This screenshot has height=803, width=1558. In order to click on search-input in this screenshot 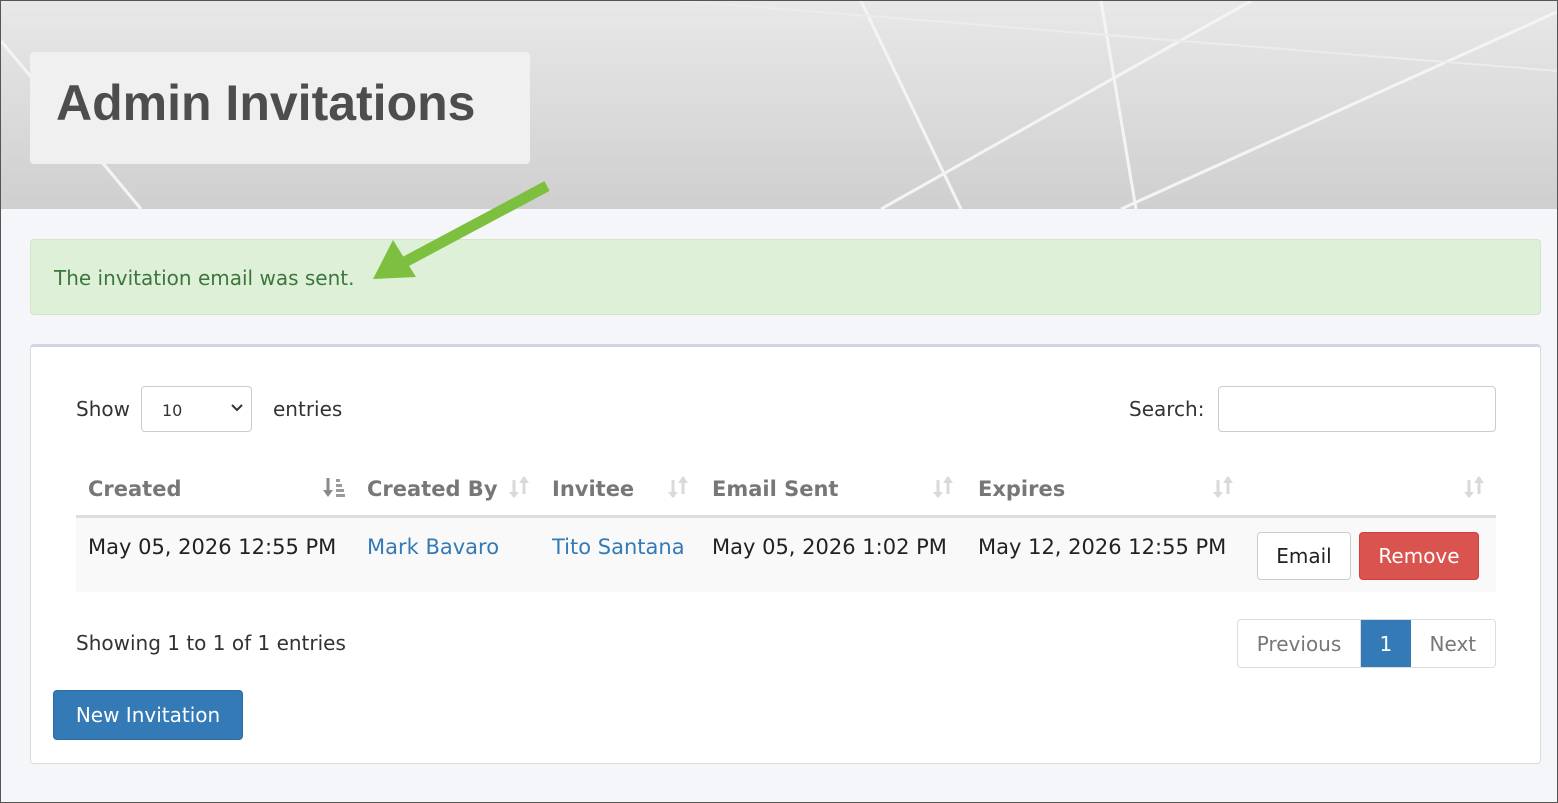, I will do `click(1357, 409)`.